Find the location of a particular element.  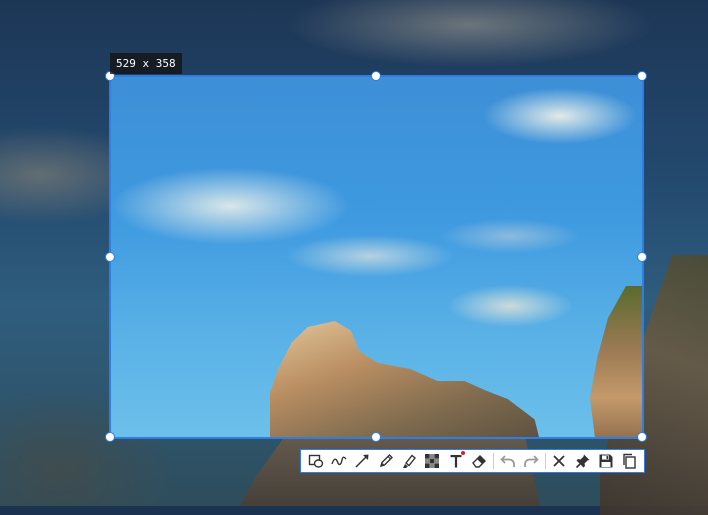

undo-button is located at coordinates (507, 461).